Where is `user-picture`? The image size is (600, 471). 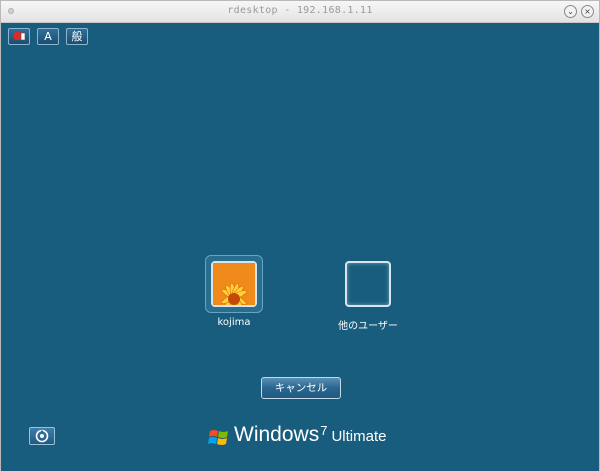
user-picture is located at coordinates (234, 286).